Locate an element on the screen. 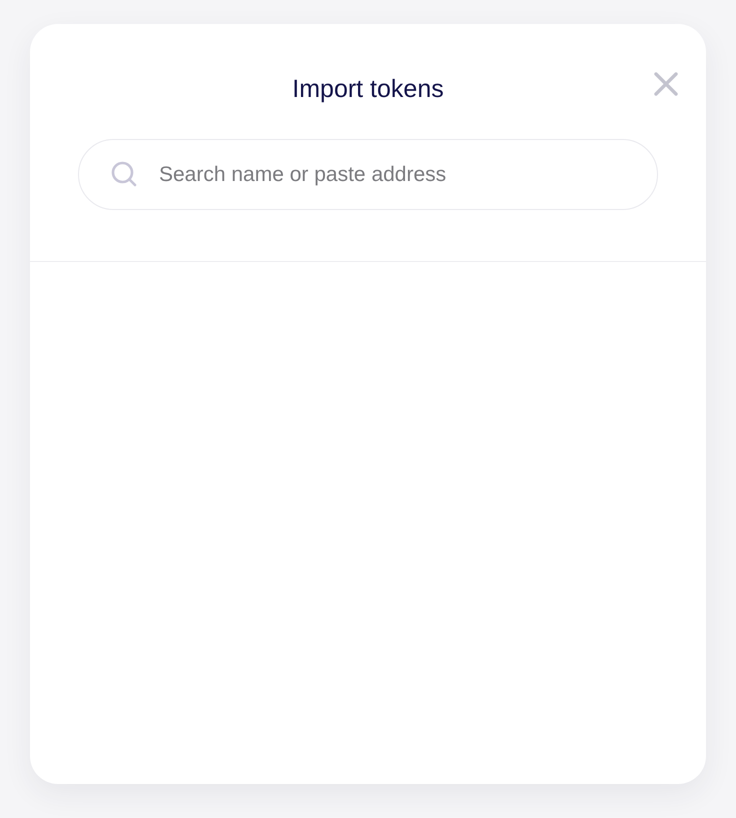 Image resolution: width=736 pixels, height=818 pixels. search-icon is located at coordinates (124, 174).